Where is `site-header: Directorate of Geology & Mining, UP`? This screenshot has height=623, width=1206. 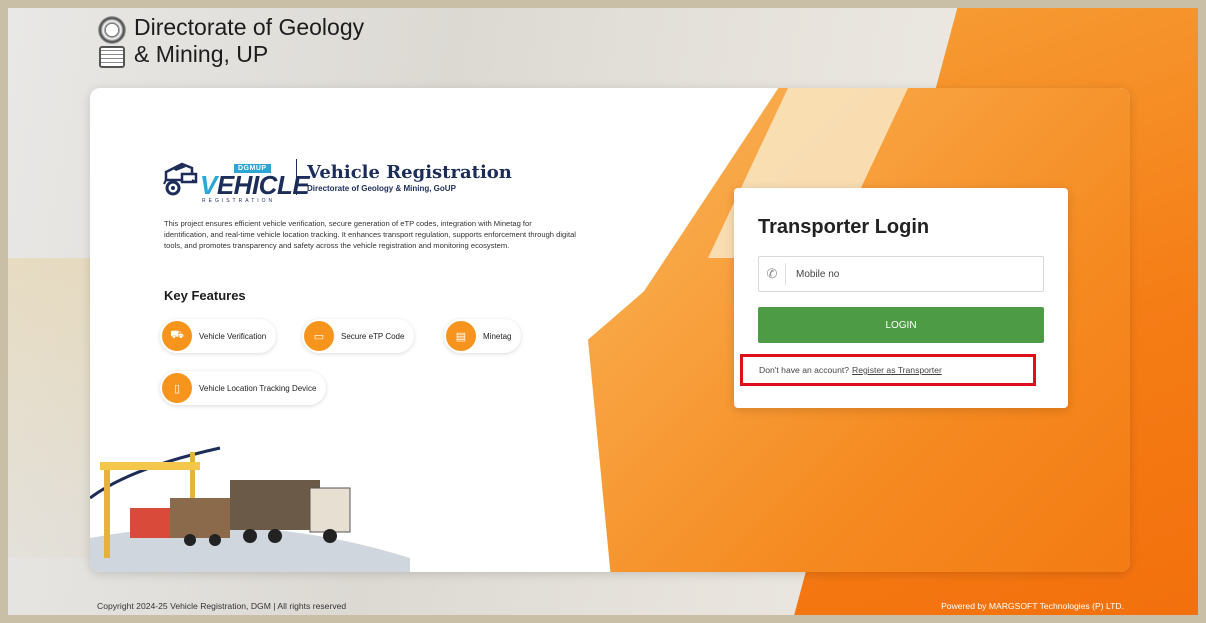
site-header: Directorate of Geology & Mining, UP is located at coordinates (230, 43).